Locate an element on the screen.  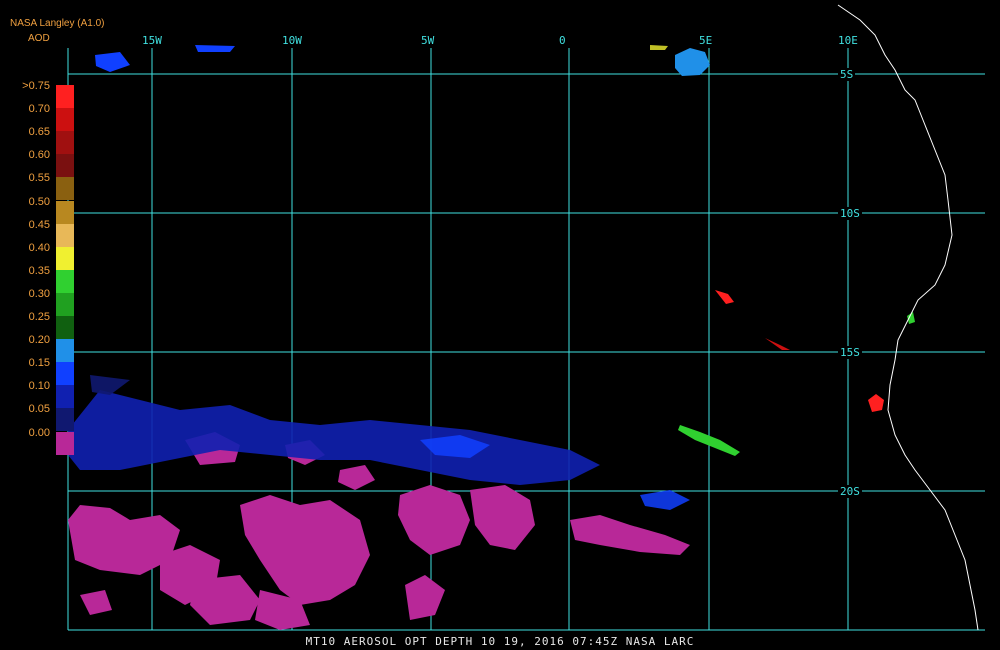
aod-region-patch is located at coordinates (692, 62).